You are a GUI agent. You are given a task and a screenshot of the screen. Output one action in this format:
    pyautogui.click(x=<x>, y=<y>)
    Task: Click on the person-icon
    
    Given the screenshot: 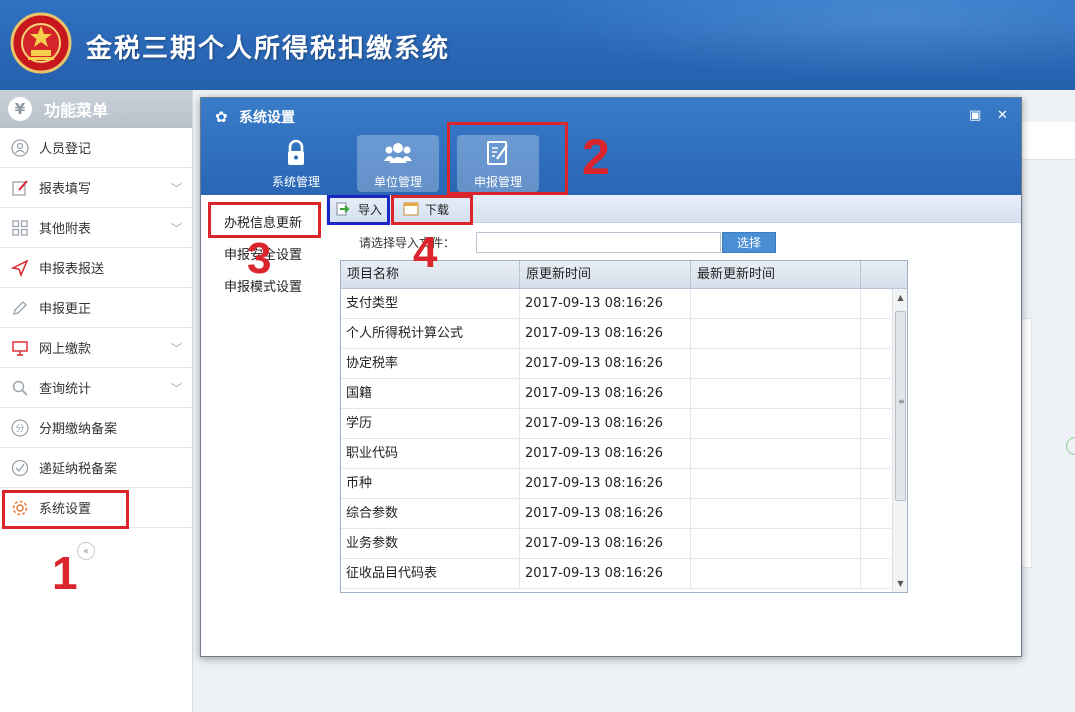 What is the action you would take?
    pyautogui.click(x=20, y=148)
    